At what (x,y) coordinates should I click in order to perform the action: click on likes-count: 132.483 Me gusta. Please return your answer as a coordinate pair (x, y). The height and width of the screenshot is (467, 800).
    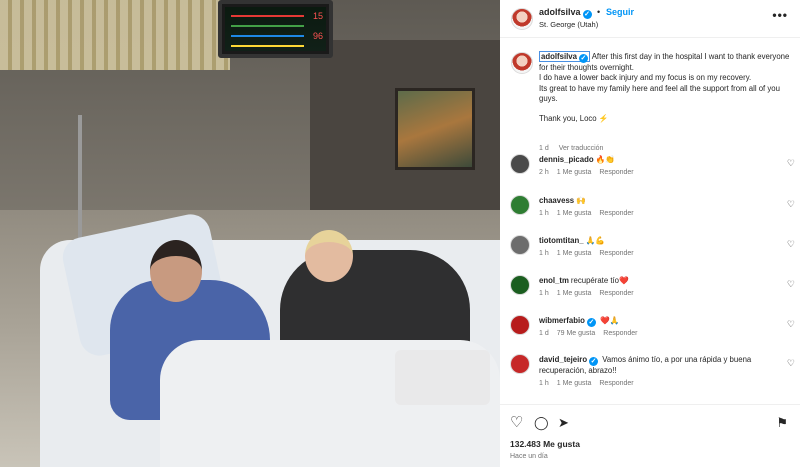
    Looking at the image, I should click on (545, 444).